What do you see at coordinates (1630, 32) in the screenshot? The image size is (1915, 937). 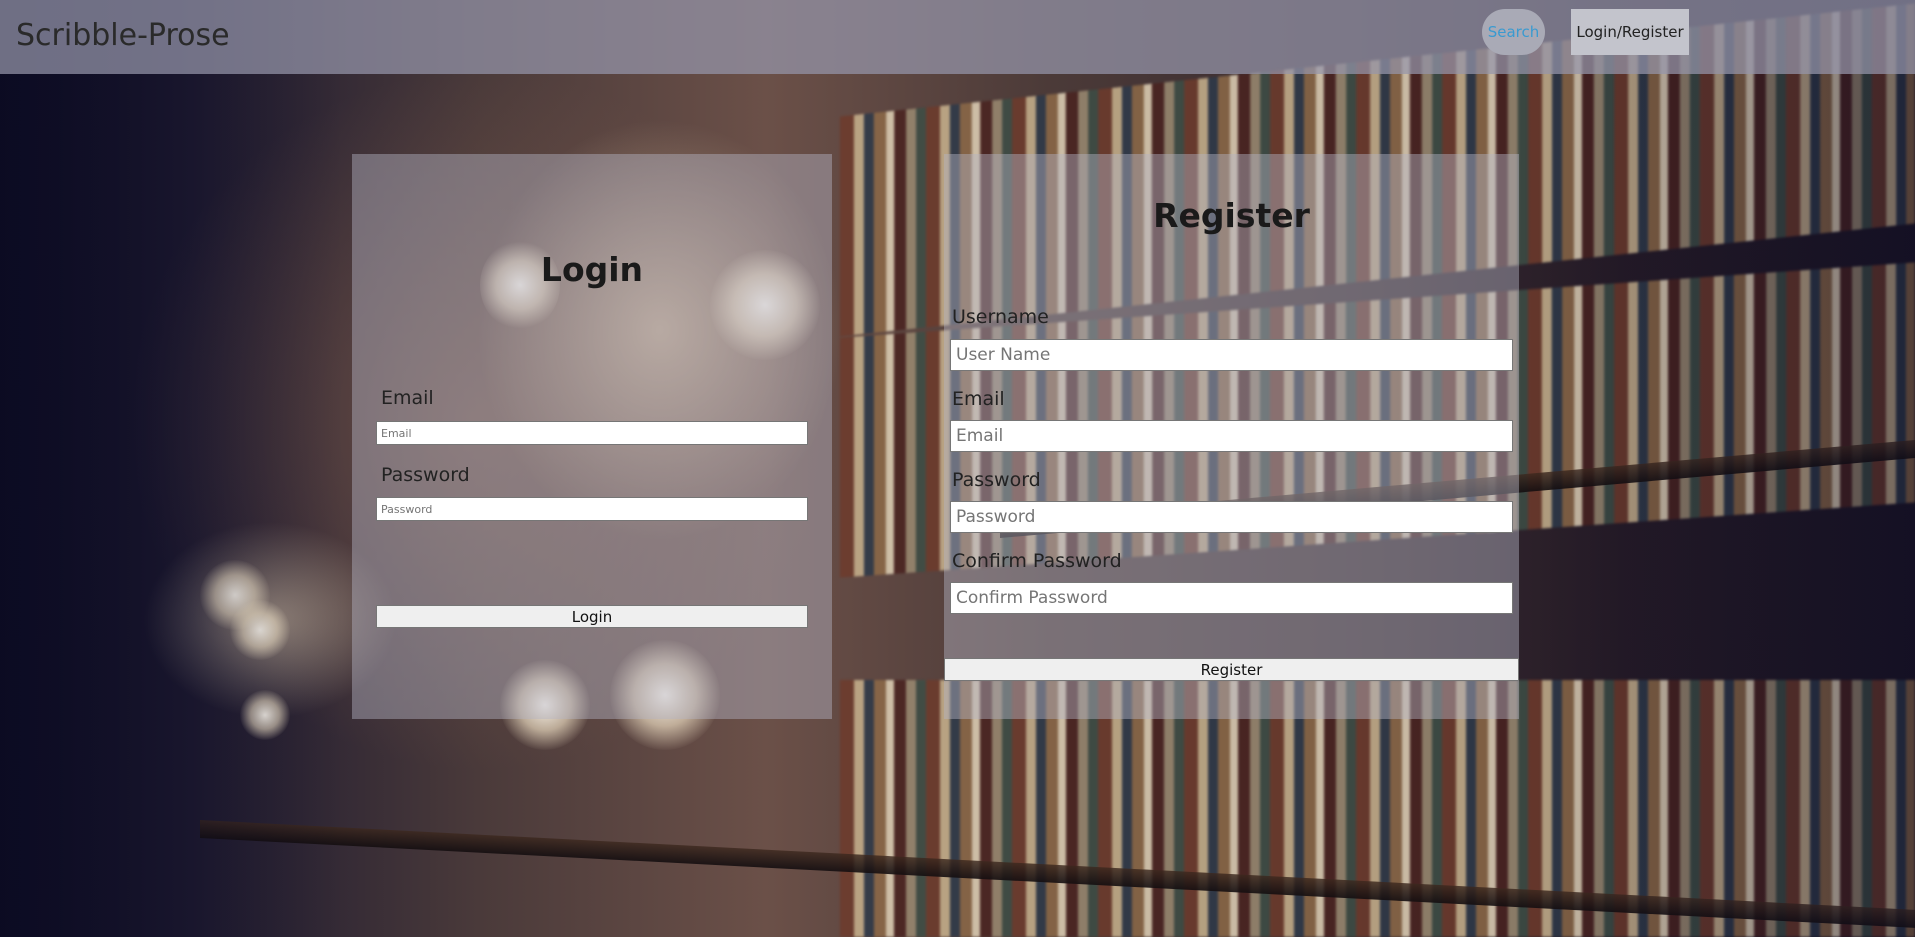 I see `login-register-button: Login/Register` at bounding box center [1630, 32].